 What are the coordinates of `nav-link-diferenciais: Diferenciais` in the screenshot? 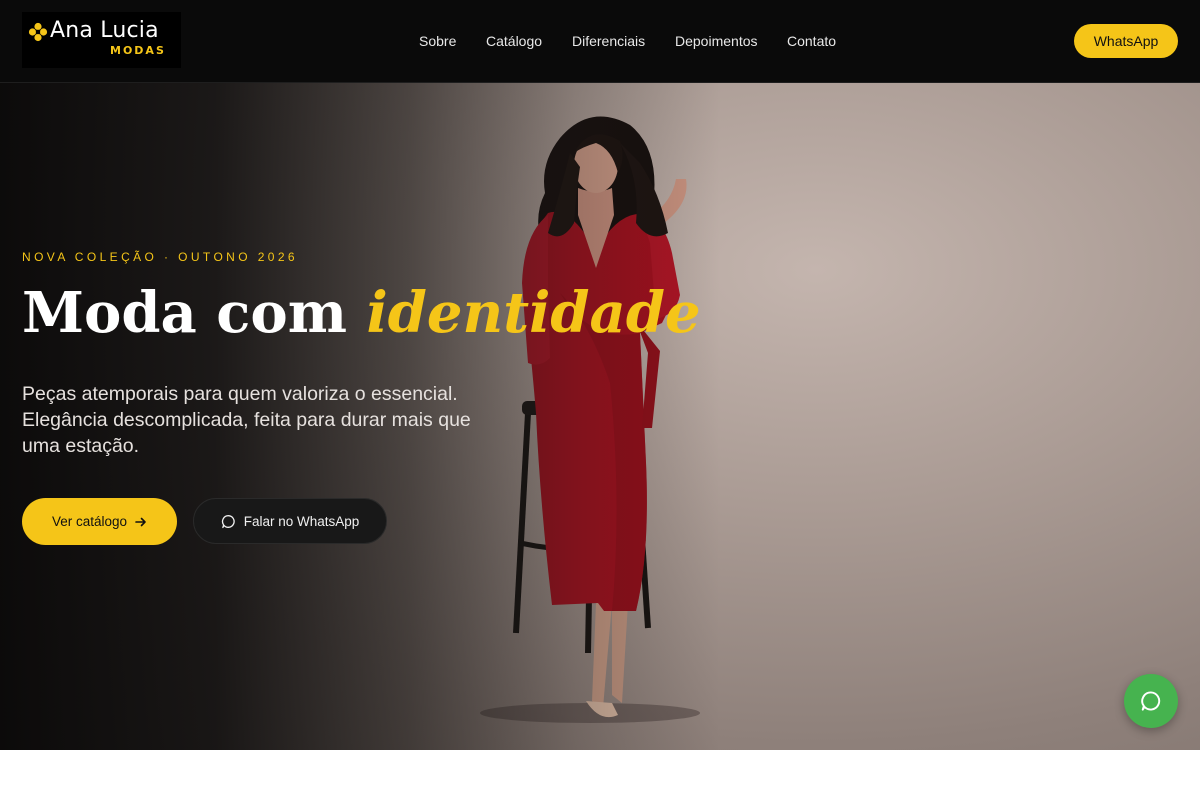 It's located at (608, 41).